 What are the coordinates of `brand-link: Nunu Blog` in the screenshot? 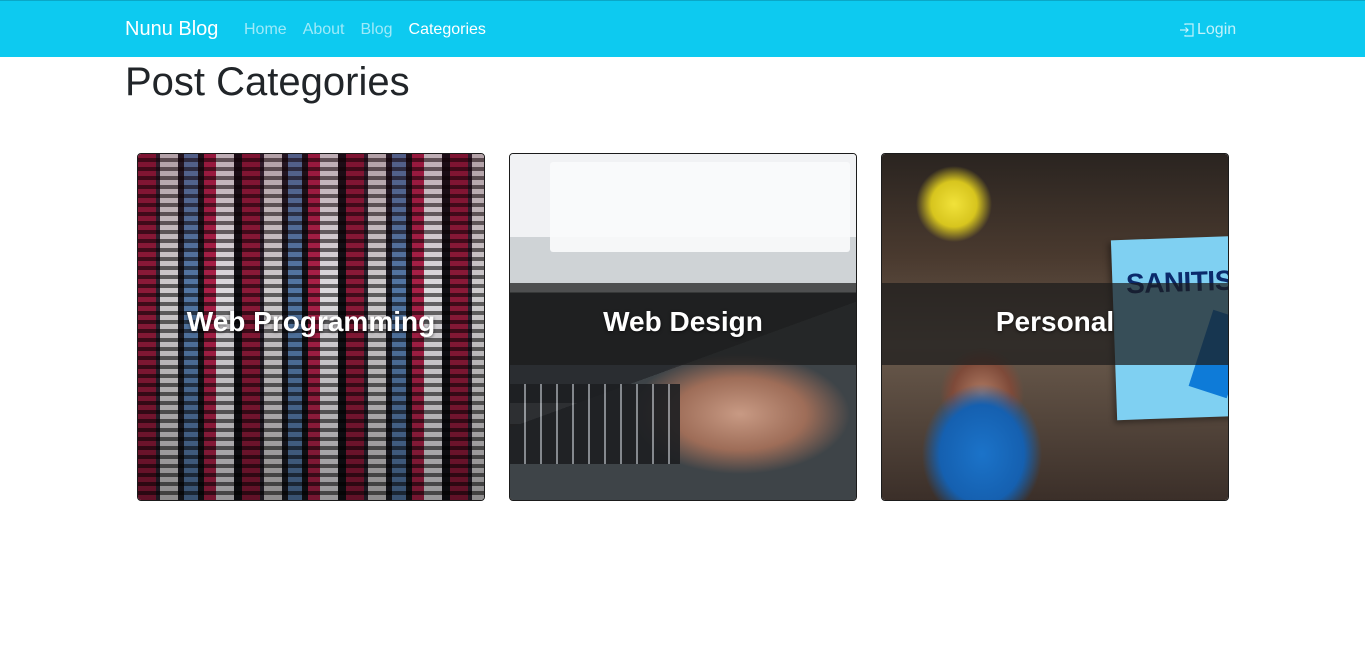 It's located at (171, 29).